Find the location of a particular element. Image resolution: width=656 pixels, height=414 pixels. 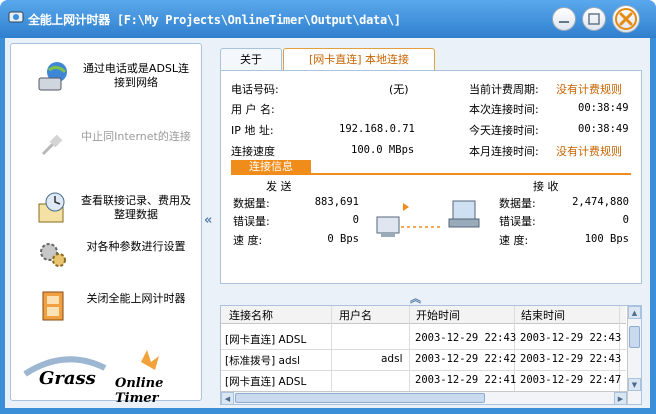

phone-label: 电话号码: is located at coordinates (255, 89).